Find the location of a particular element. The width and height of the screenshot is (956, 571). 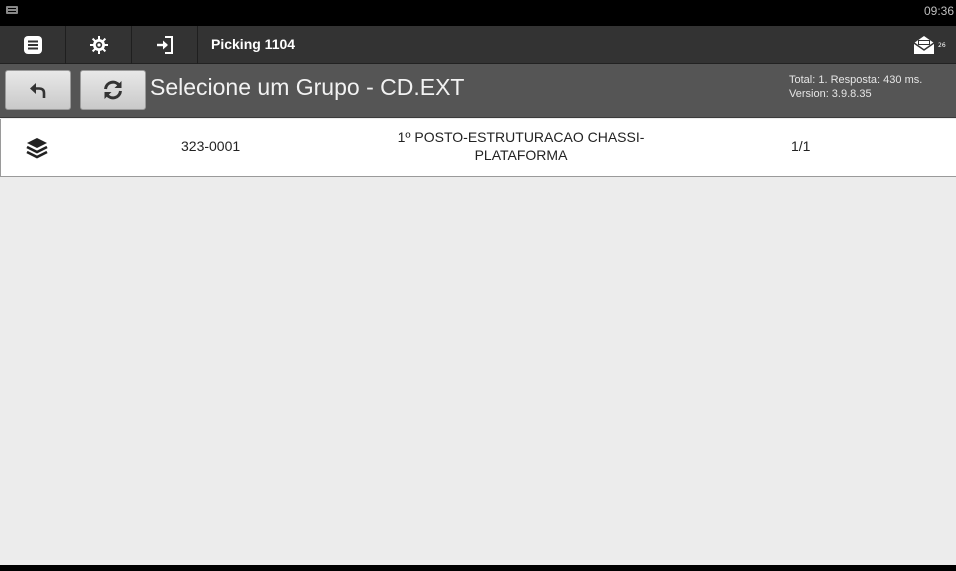

keyboard-icon is located at coordinates (12, 10).